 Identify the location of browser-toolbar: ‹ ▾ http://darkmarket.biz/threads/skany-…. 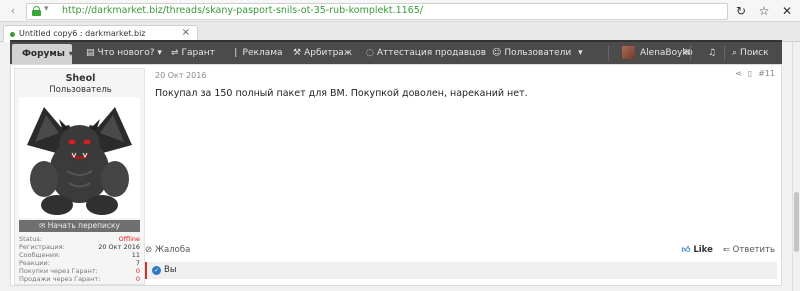
(400, 11).